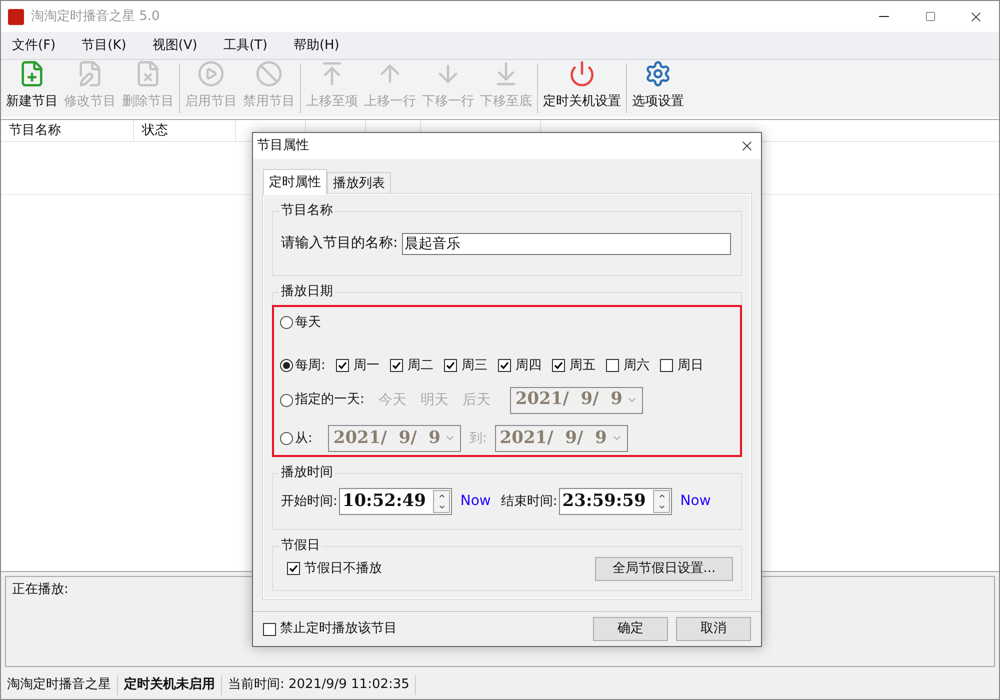 The image size is (1000, 700). Describe the element at coordinates (330, 629) in the screenshot. I see `disable-checkbox: 禁止定时播放该节目` at that location.